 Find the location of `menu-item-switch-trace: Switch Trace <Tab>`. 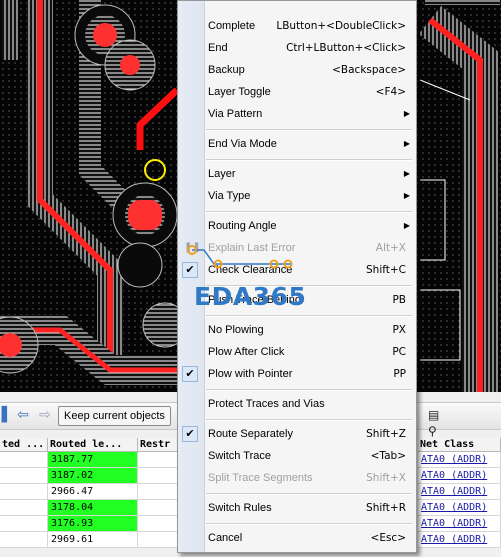

menu-item-switch-trace: Switch Trace <Tab> is located at coordinates (297, 456).